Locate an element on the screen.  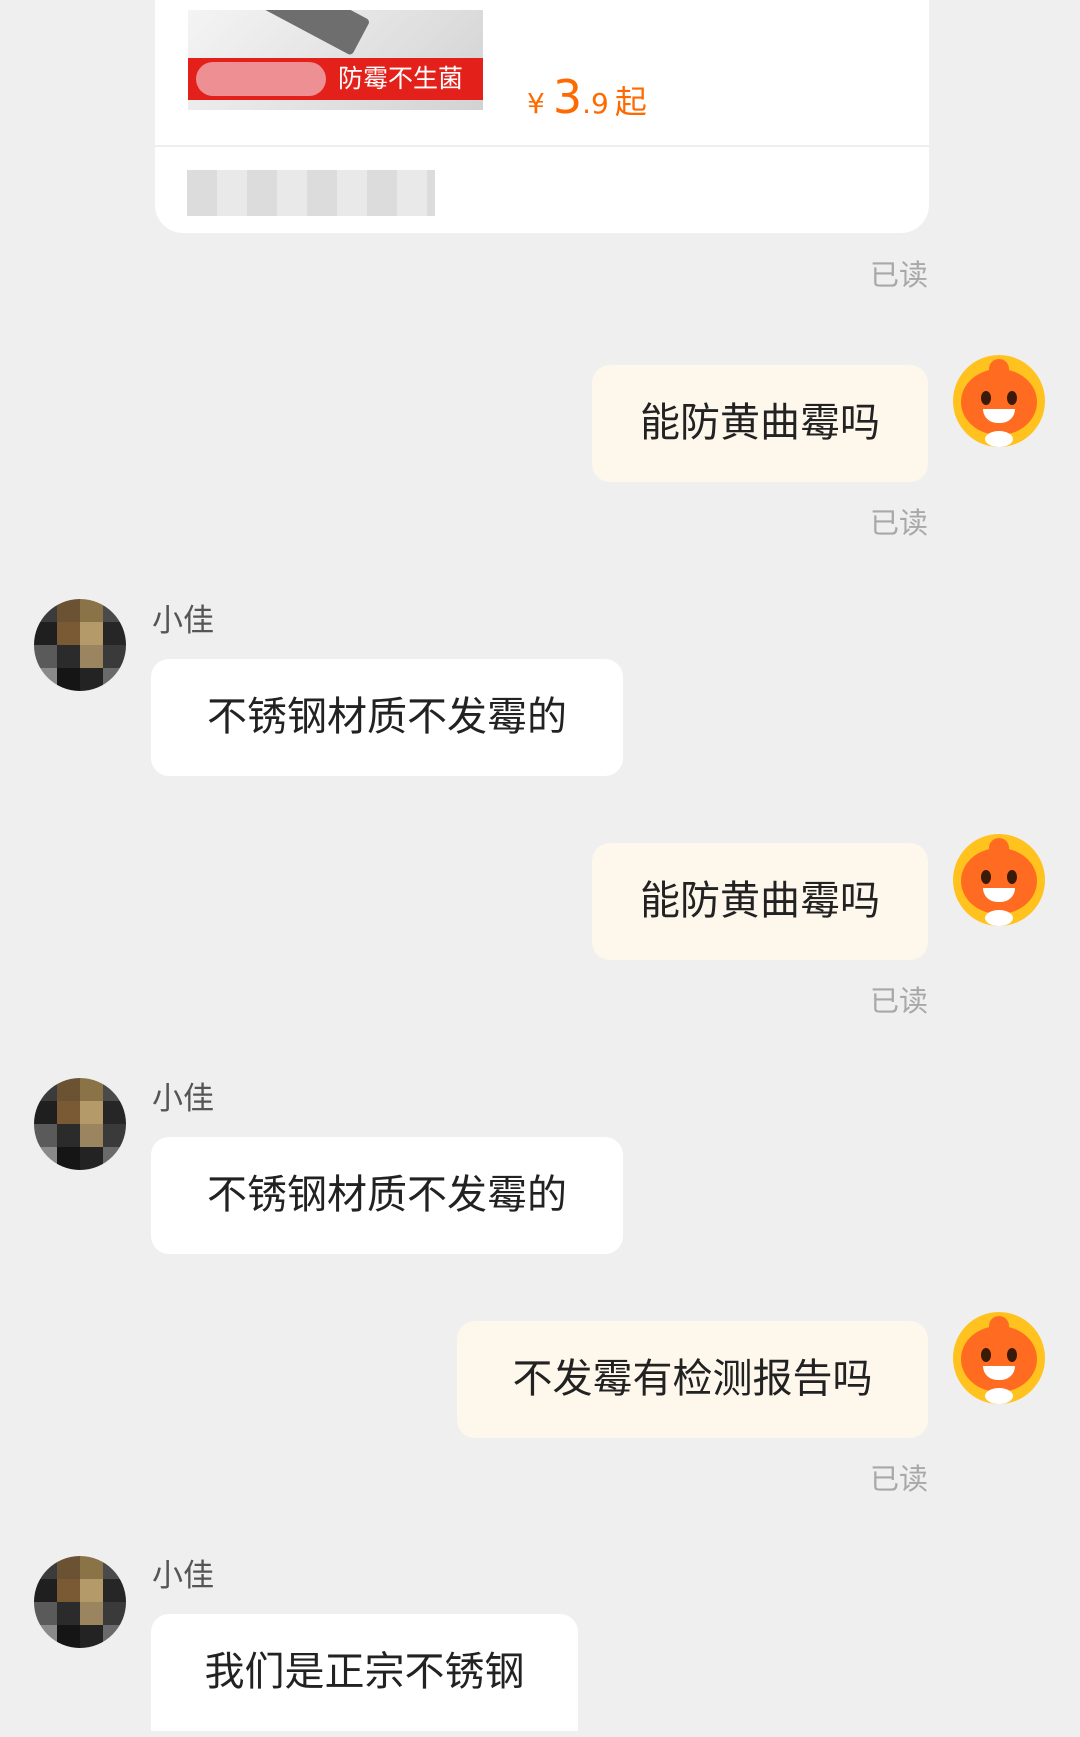
product-price: ¥3.9 起 is located at coordinates (587, 97).